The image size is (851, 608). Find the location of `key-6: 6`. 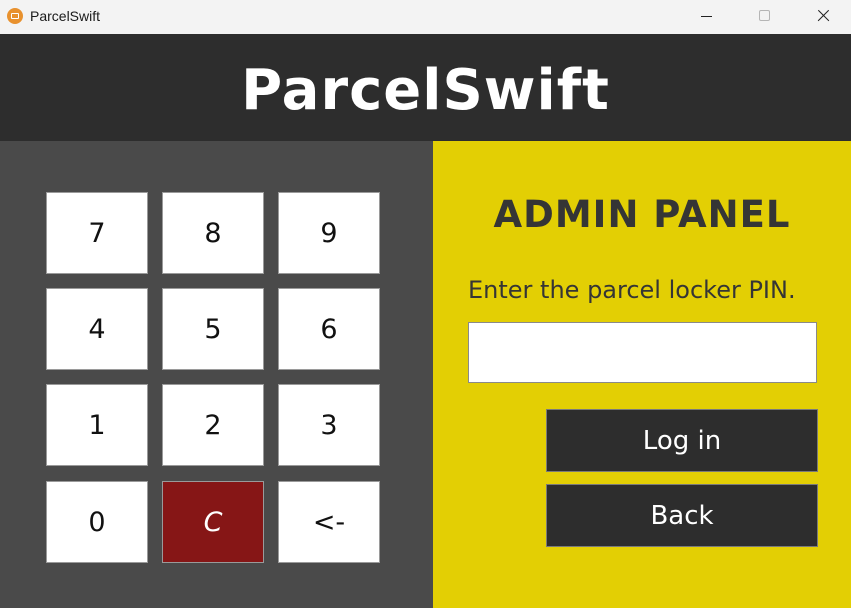

key-6: 6 is located at coordinates (329, 329).